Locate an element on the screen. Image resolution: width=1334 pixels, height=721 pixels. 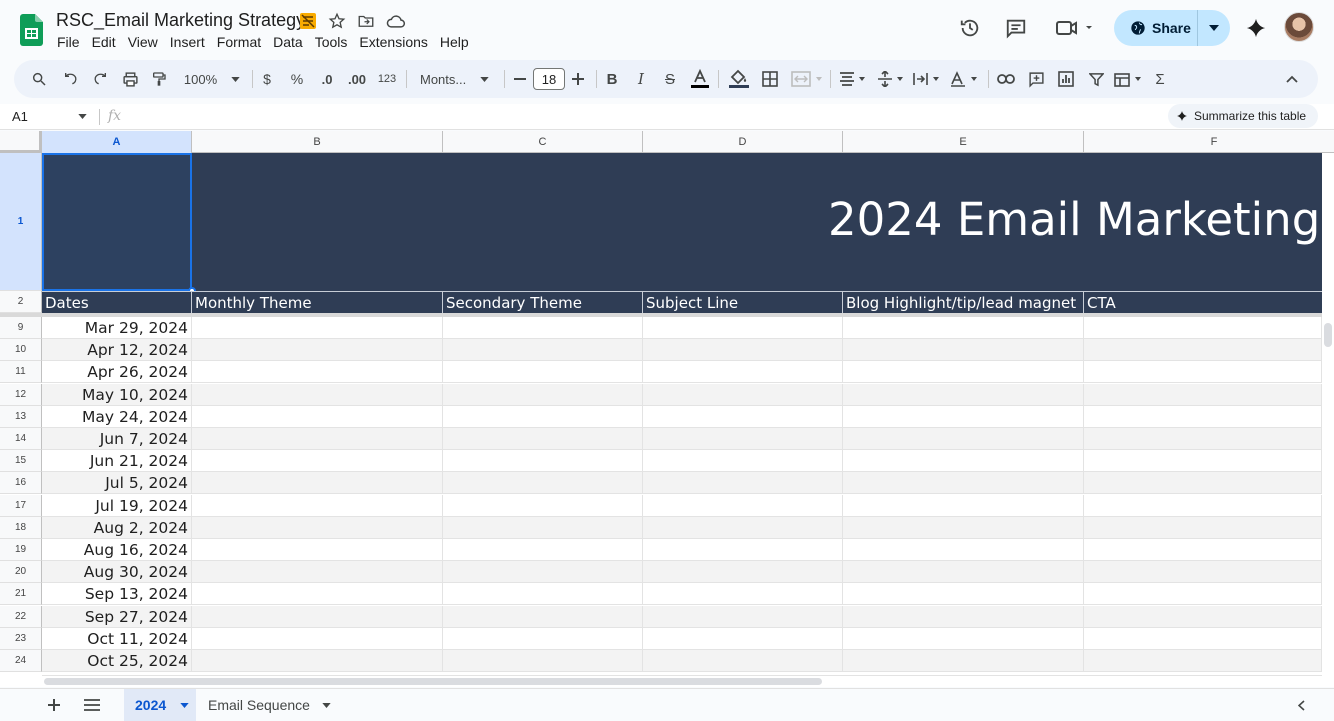
sheet-tab-2024: 2024 is located at coordinates (160, 705).